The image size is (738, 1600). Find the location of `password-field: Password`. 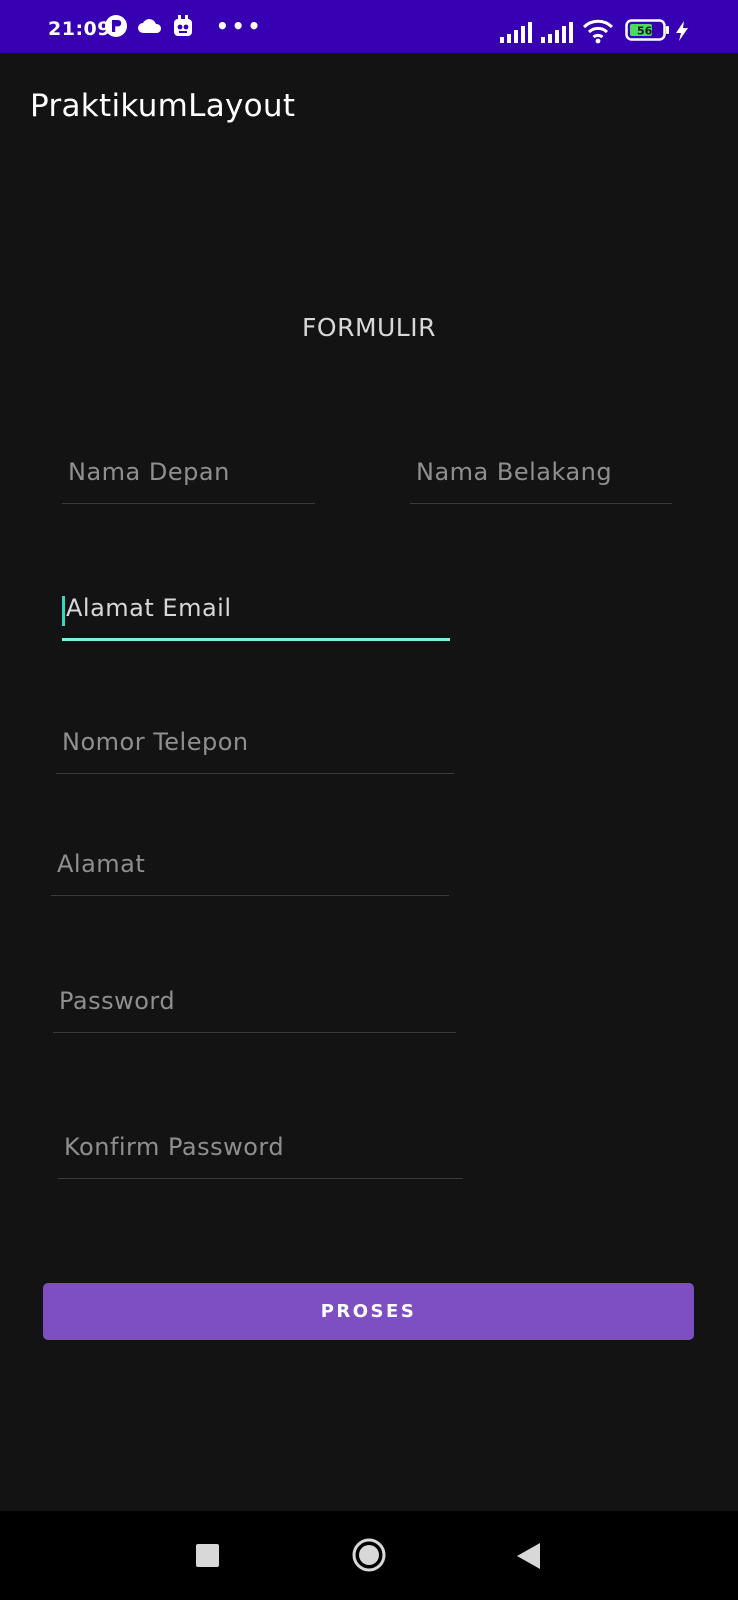

password-field: Password is located at coordinates (254, 1007).